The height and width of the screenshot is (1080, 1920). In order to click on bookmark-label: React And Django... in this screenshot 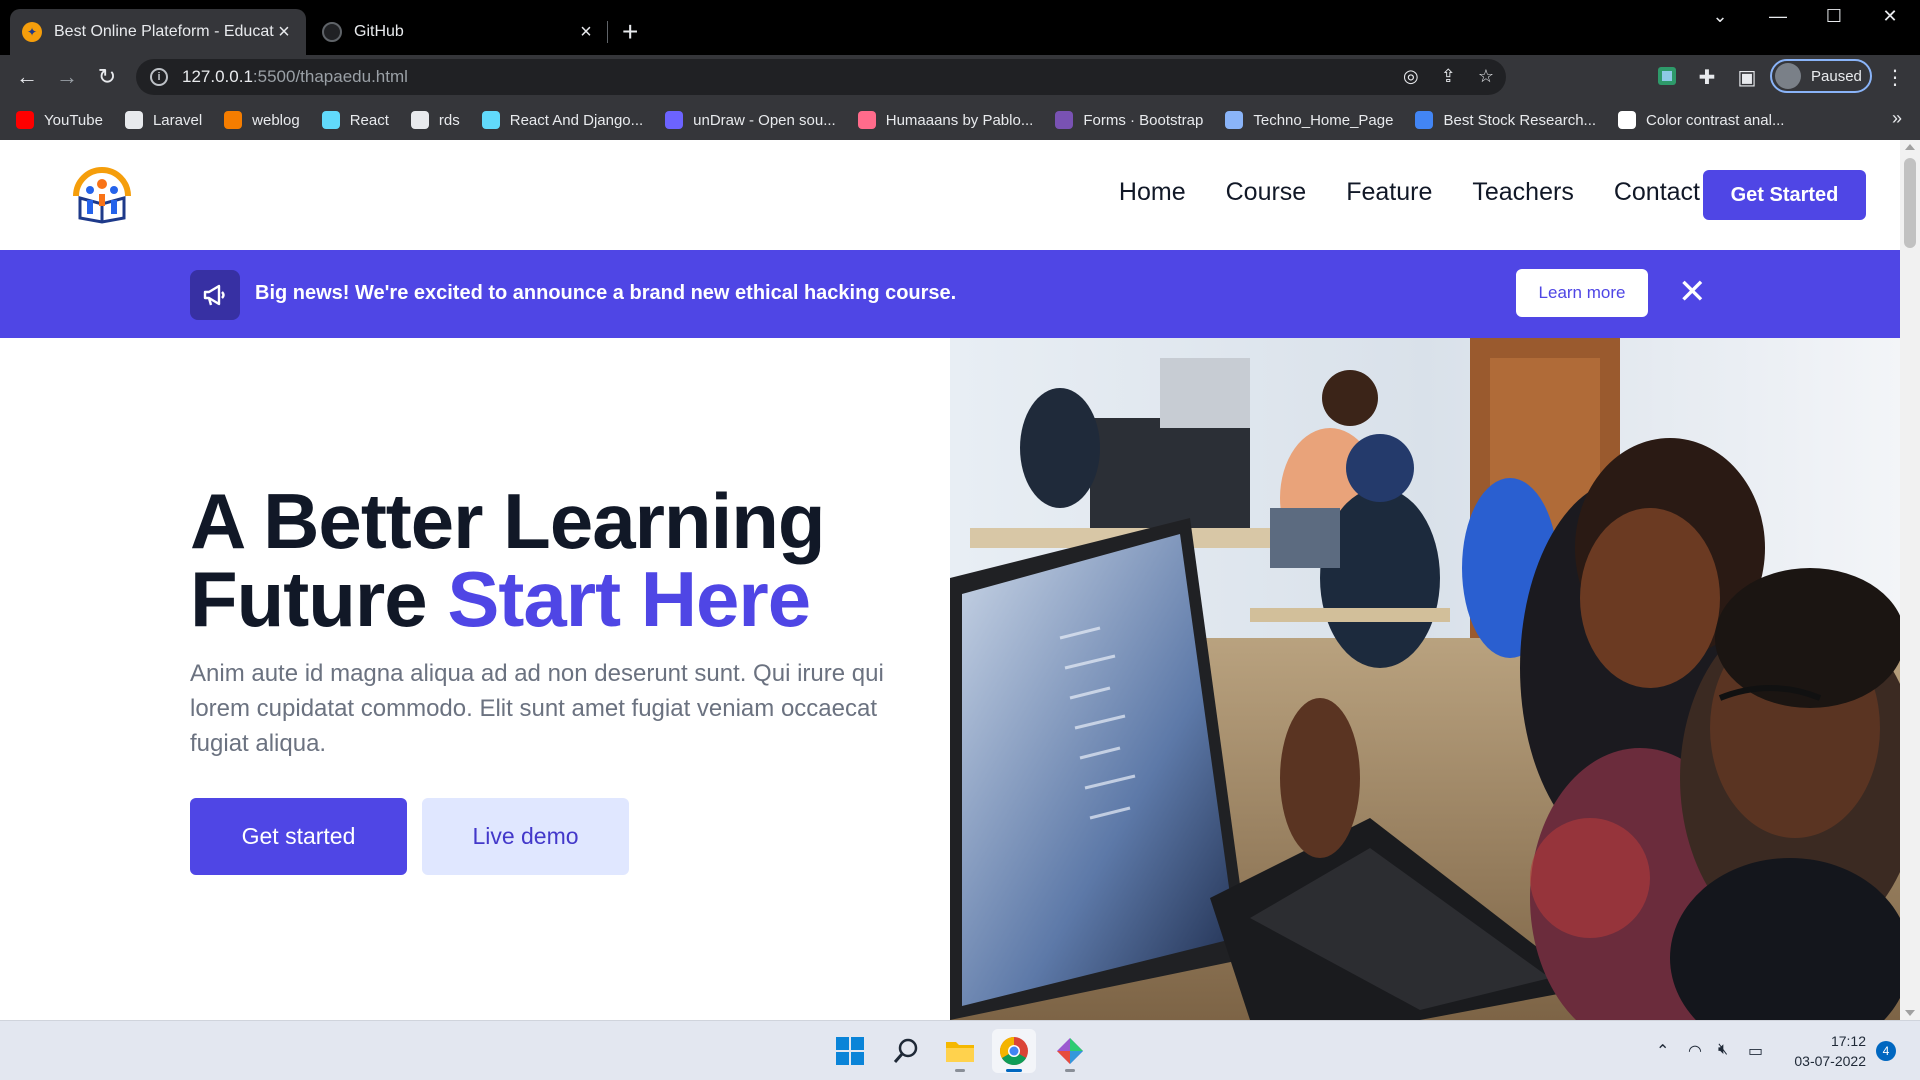, I will do `click(576, 120)`.